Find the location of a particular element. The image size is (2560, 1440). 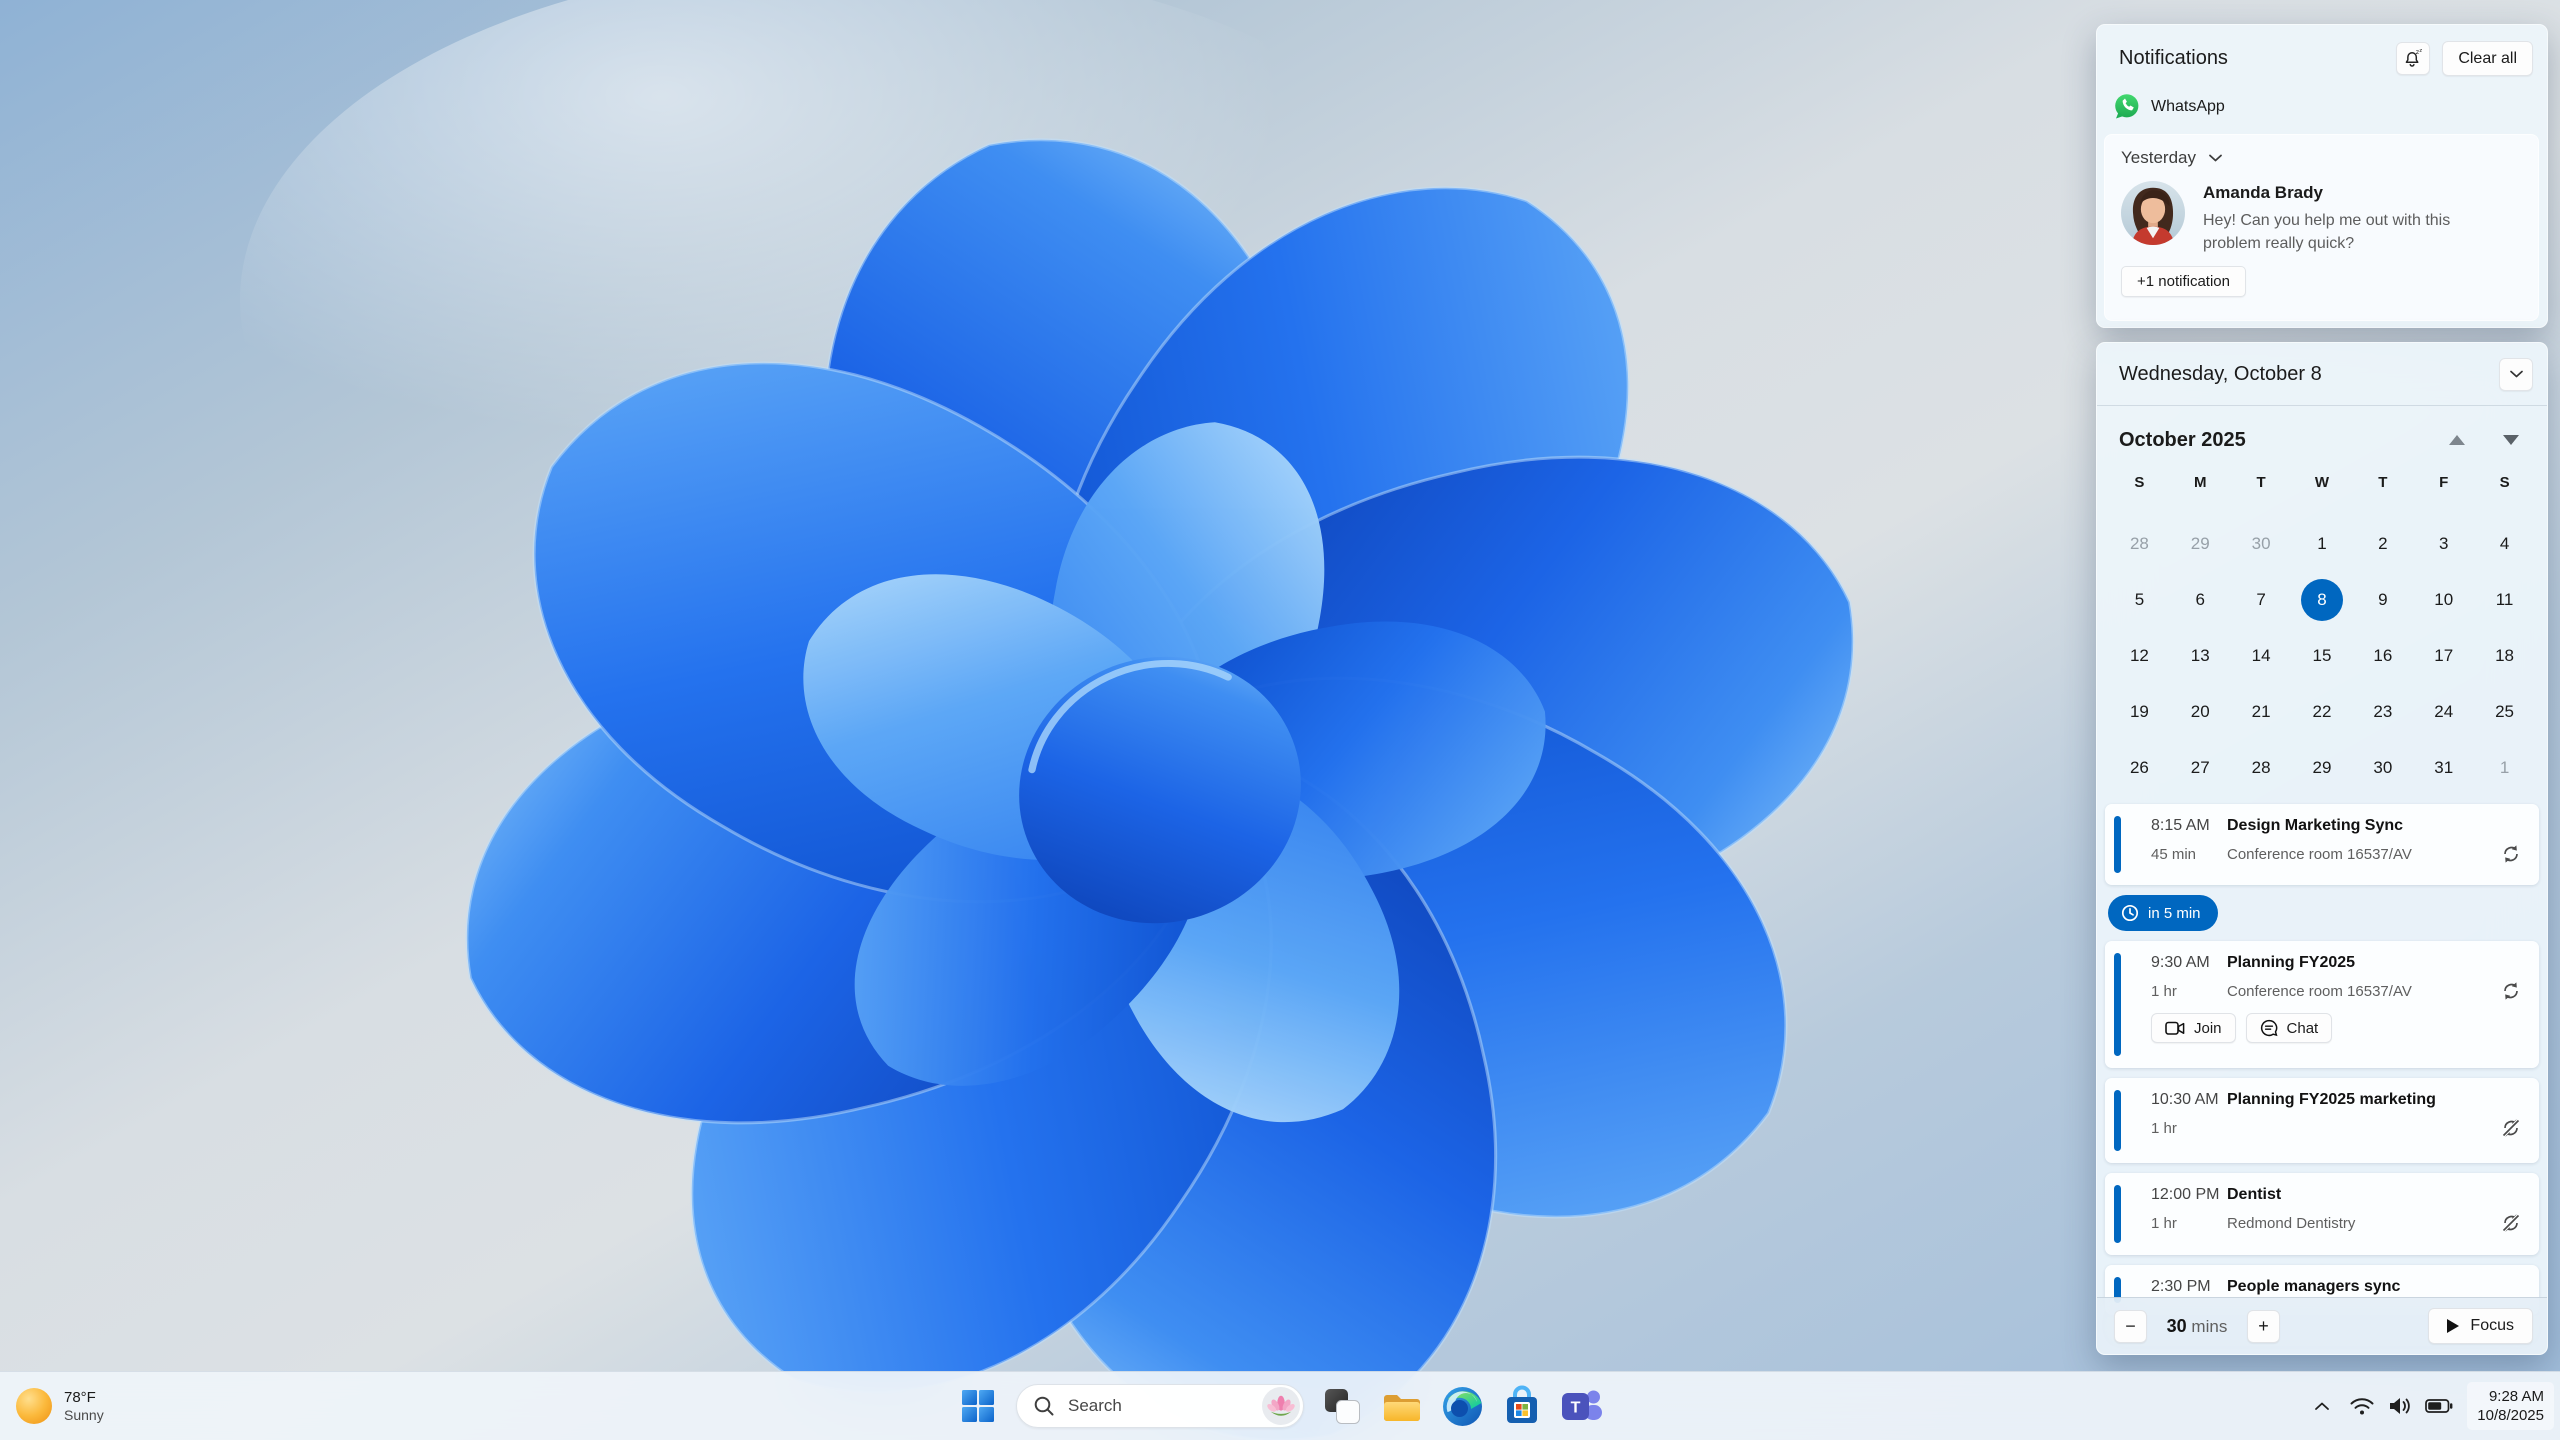

taskbar: 78°F Sunny Search T 9:28 AM 10/8/2025 is located at coordinates (1280, 1405).